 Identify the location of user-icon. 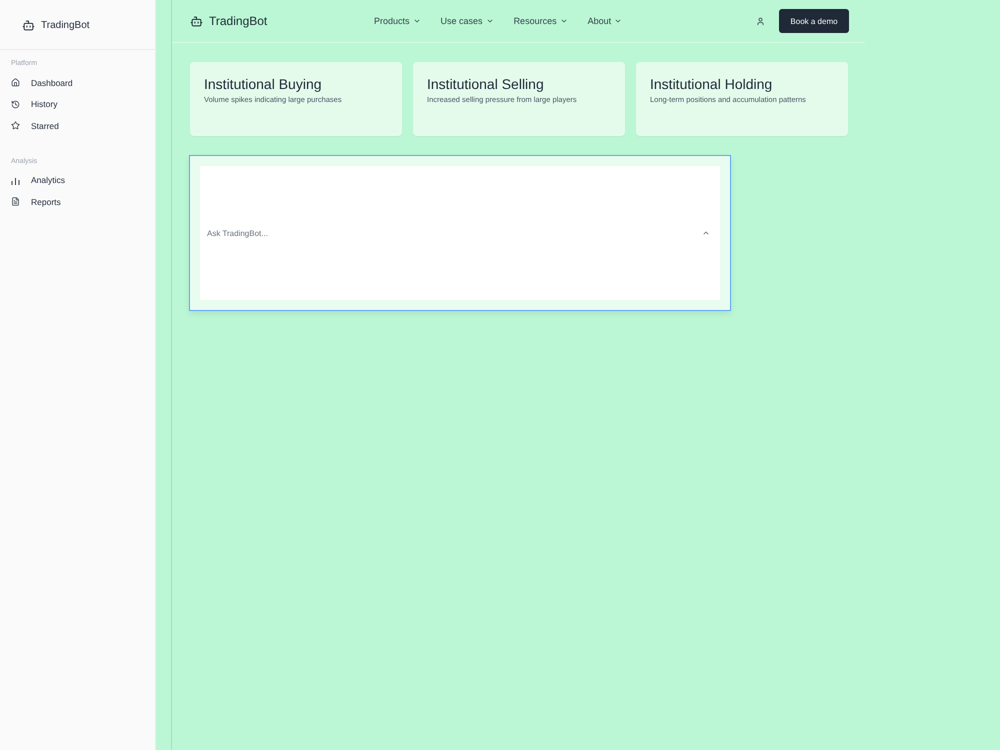
(760, 21).